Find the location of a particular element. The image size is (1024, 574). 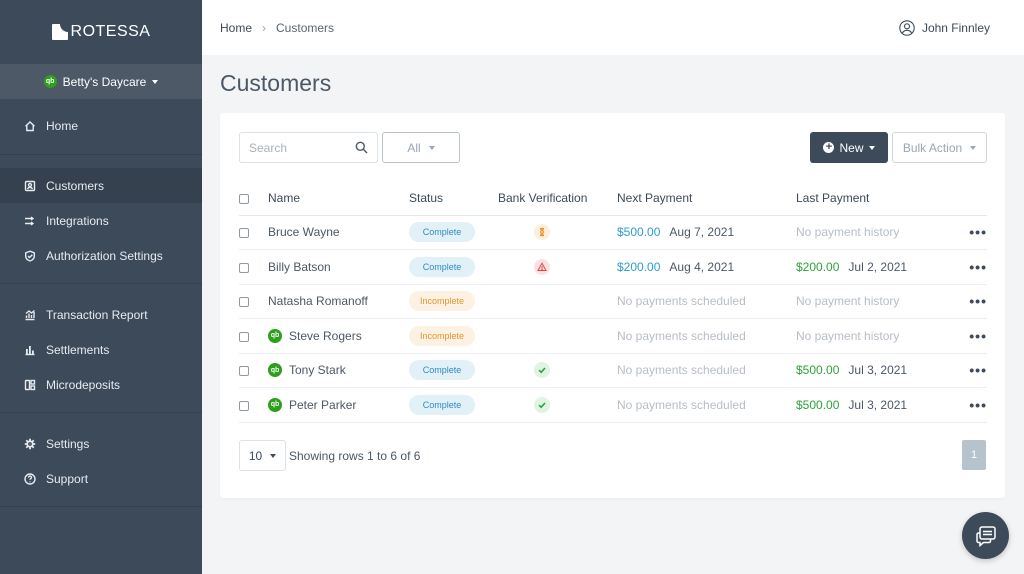

last-payment-empty: No payment history is located at coordinates (848, 232).